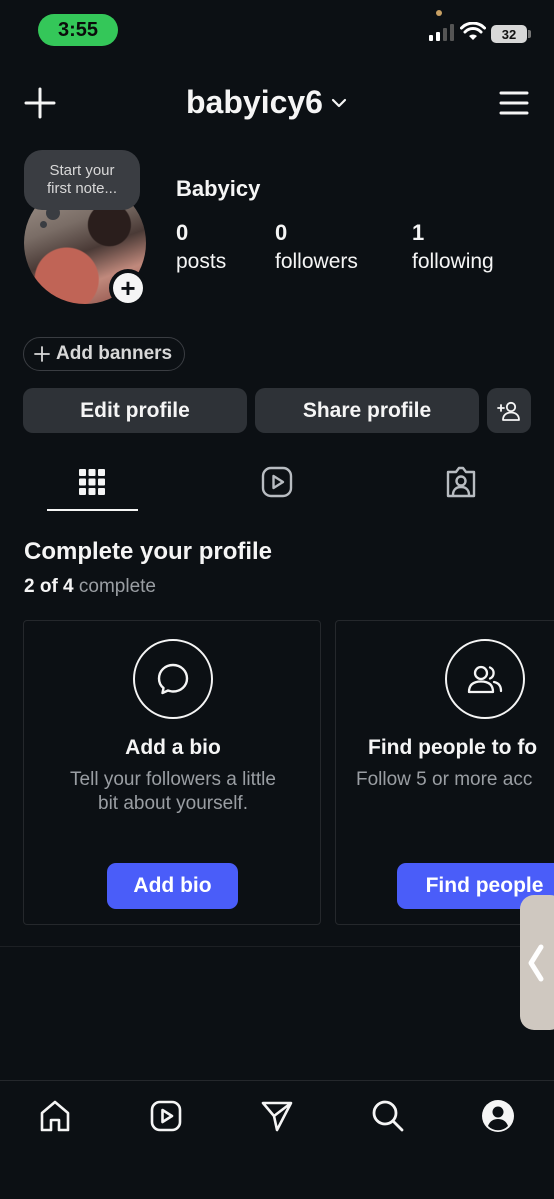 The image size is (554, 1199). I want to click on note-text-line1: Start your, so click(82, 170).